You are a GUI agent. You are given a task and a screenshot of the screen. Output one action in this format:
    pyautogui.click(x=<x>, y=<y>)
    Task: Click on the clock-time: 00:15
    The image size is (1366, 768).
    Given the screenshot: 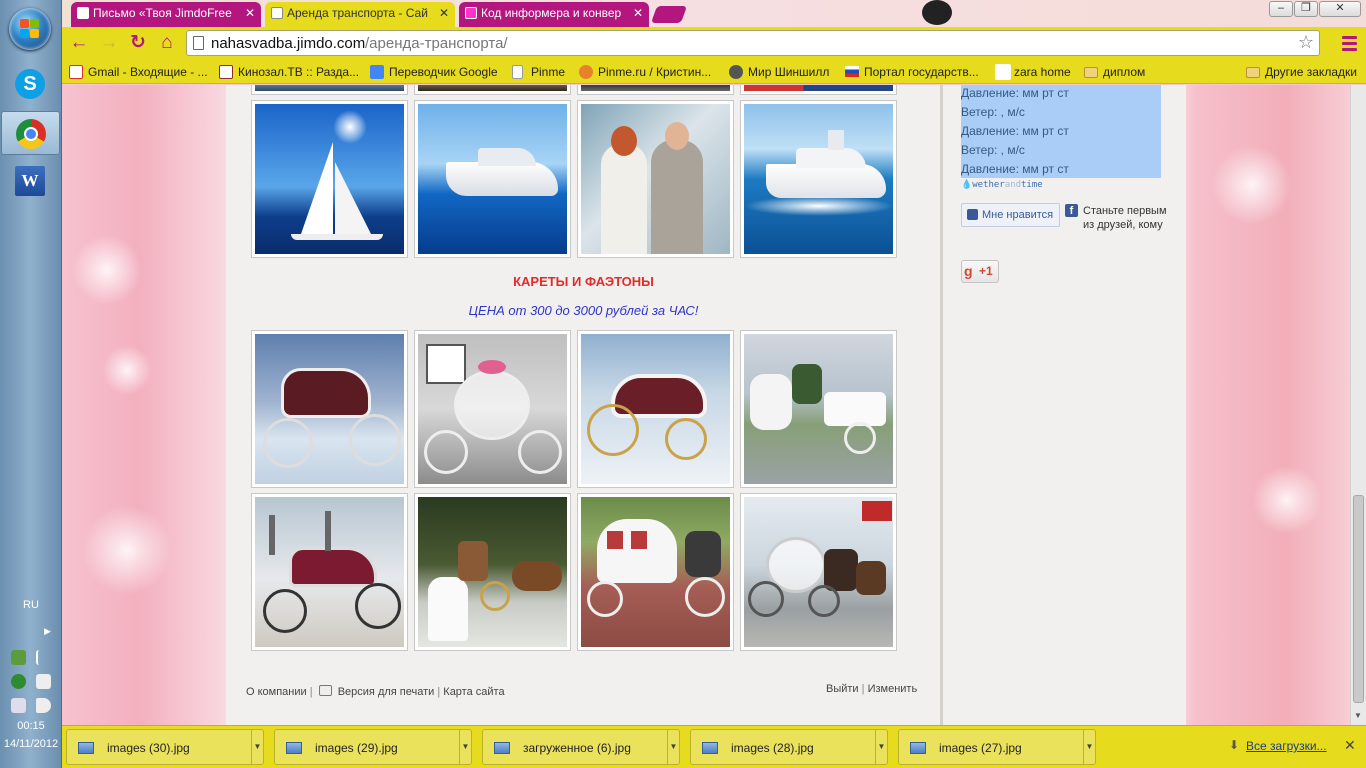 What is the action you would take?
    pyautogui.click(x=31, y=726)
    